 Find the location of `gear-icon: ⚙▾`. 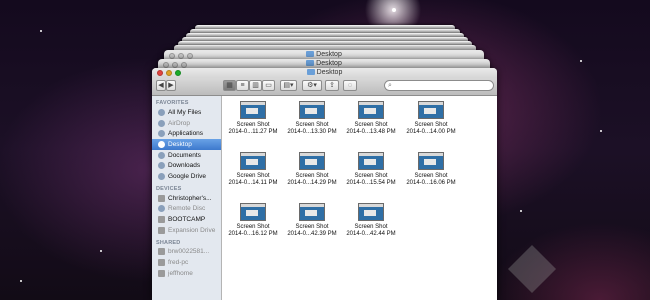

gear-icon: ⚙▾ is located at coordinates (312, 85).